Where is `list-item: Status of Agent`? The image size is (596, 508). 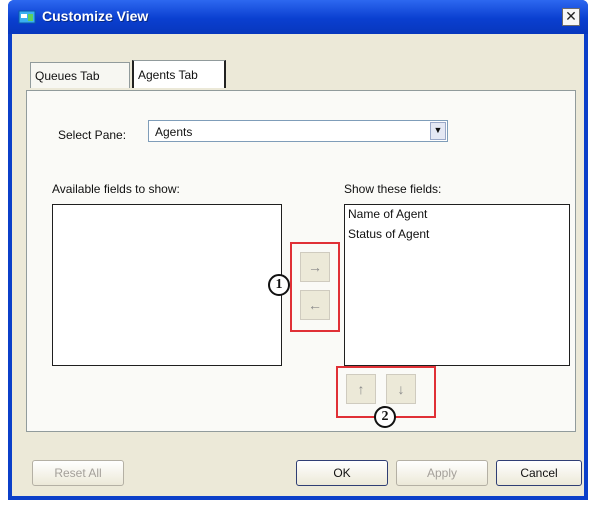 list-item: Status of Agent is located at coordinates (388, 234).